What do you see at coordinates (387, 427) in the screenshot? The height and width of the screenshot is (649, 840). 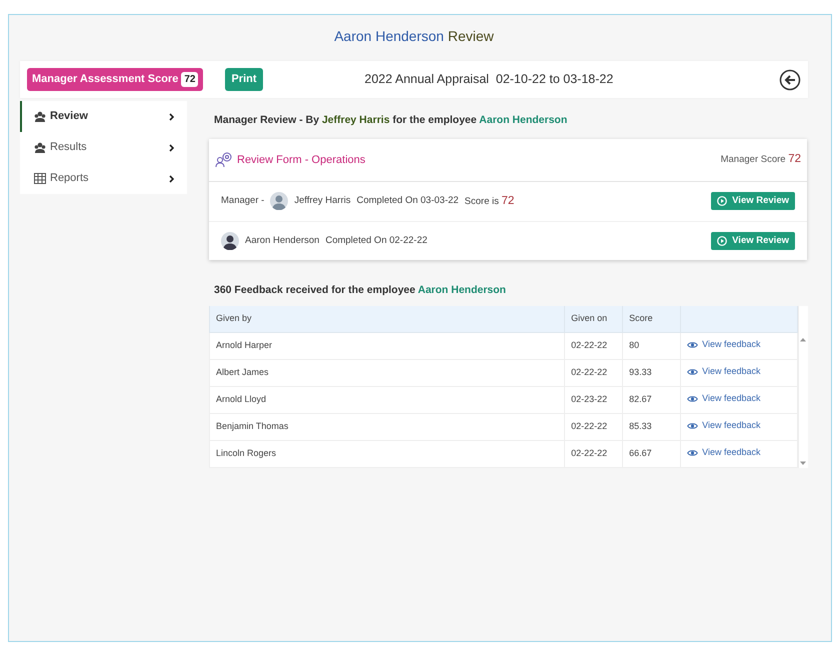 I see `table-cell: Benjamin Thomas` at bounding box center [387, 427].